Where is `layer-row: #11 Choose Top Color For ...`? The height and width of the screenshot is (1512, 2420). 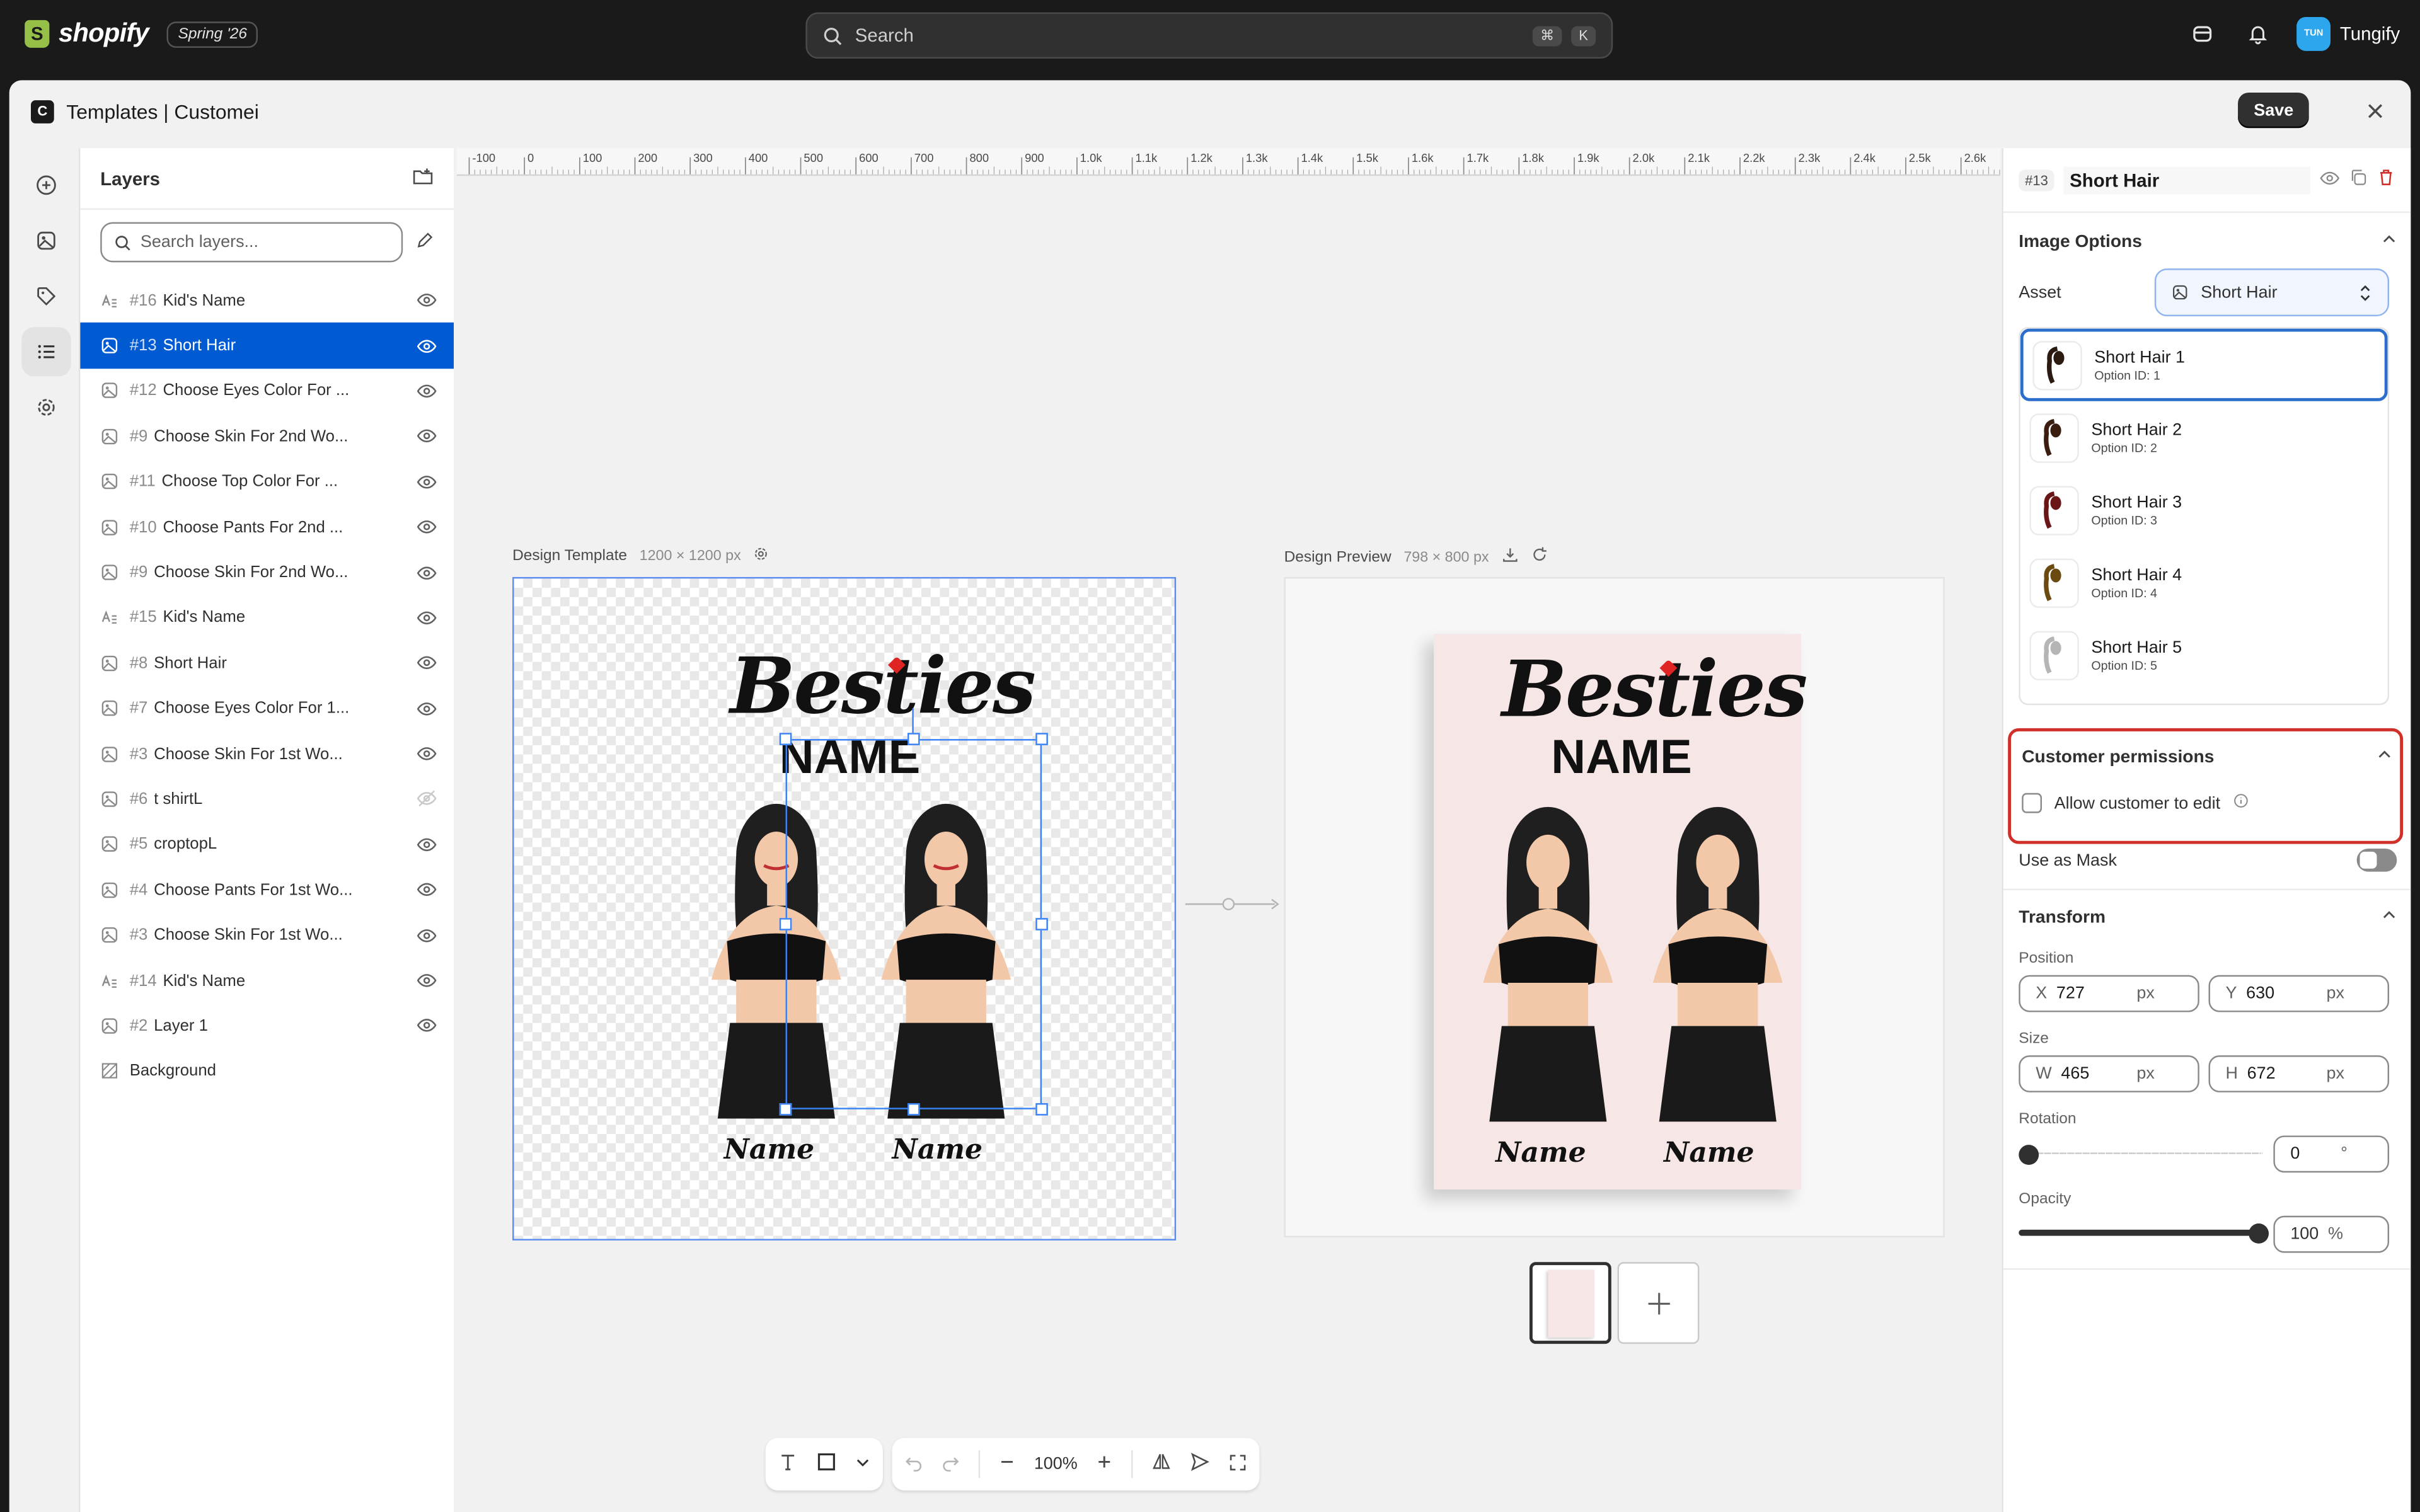
layer-row: #11 Choose Top Color For ... is located at coordinates (267, 482).